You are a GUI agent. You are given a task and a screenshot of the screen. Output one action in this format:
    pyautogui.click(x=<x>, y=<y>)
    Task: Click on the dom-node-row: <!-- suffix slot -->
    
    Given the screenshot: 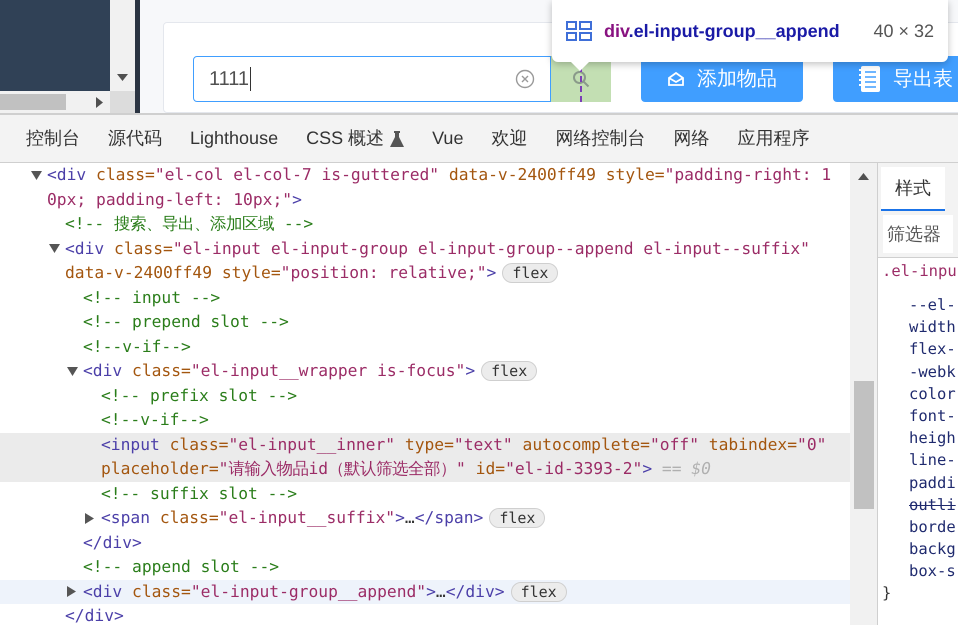 What is the action you would take?
    pyautogui.click(x=425, y=494)
    